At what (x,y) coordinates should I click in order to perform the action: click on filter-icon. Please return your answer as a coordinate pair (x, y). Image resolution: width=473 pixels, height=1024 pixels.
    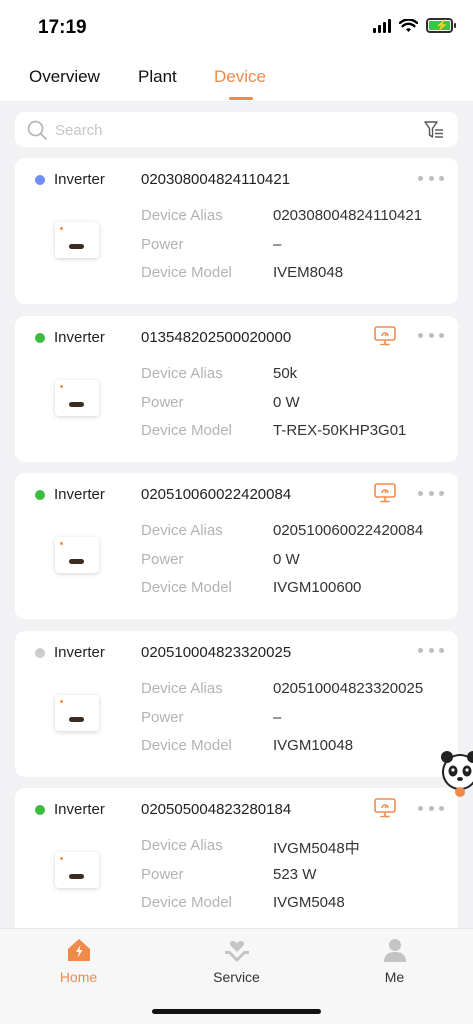
    Looking at the image, I should click on (434, 130).